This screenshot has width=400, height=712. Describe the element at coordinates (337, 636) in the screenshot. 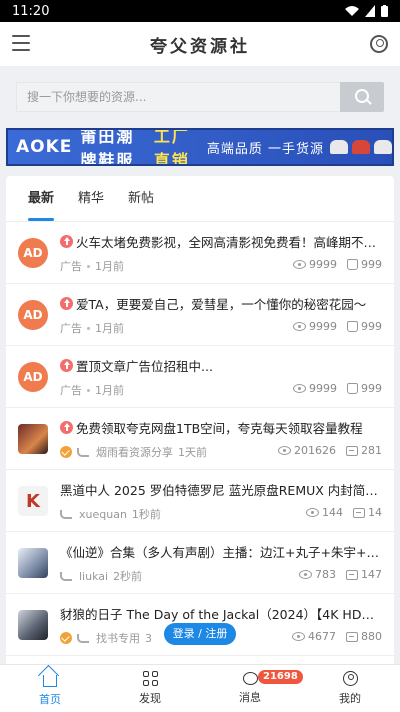

I see `post-stats: 4677 880` at that location.